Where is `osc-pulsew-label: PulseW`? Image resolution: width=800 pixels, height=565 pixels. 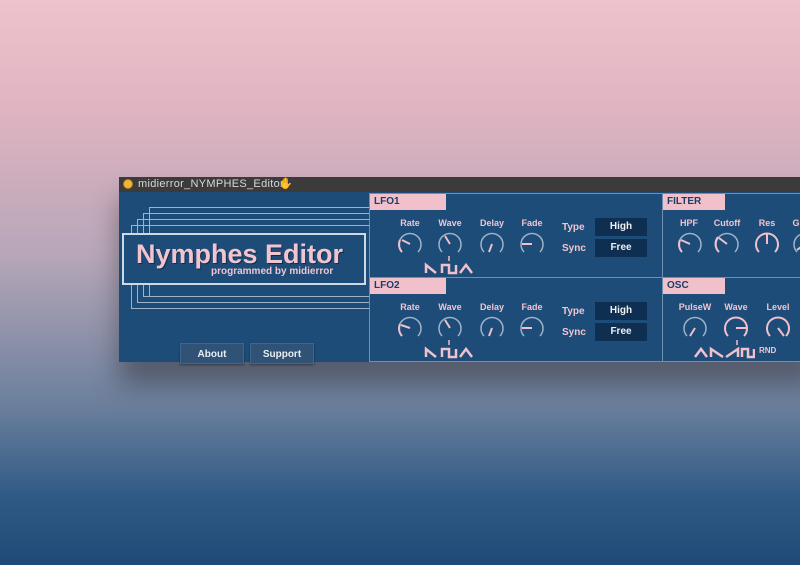
osc-pulsew-label: PulseW is located at coordinates (695, 307).